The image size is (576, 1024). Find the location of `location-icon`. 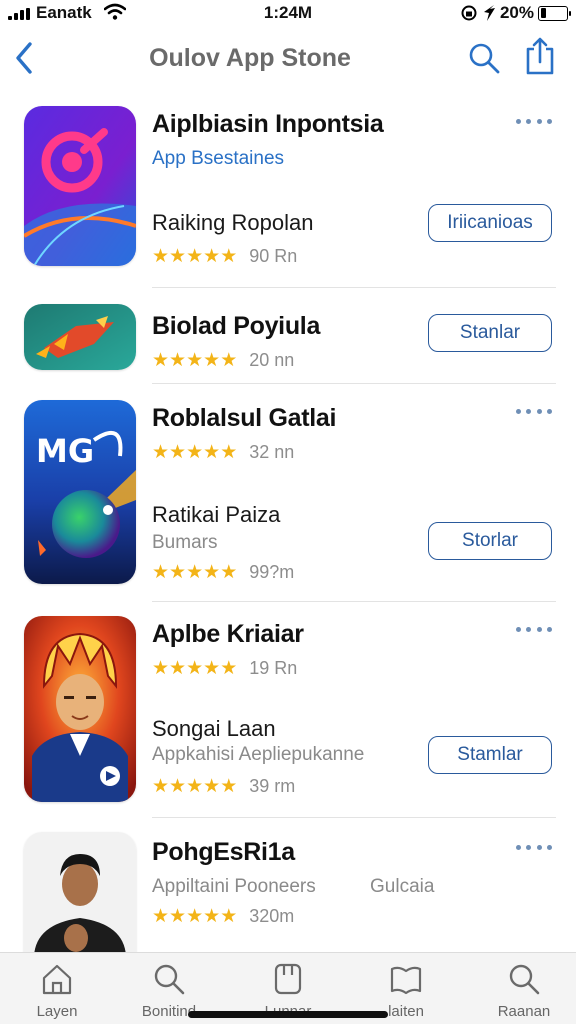

location-icon is located at coordinates (489, 13).